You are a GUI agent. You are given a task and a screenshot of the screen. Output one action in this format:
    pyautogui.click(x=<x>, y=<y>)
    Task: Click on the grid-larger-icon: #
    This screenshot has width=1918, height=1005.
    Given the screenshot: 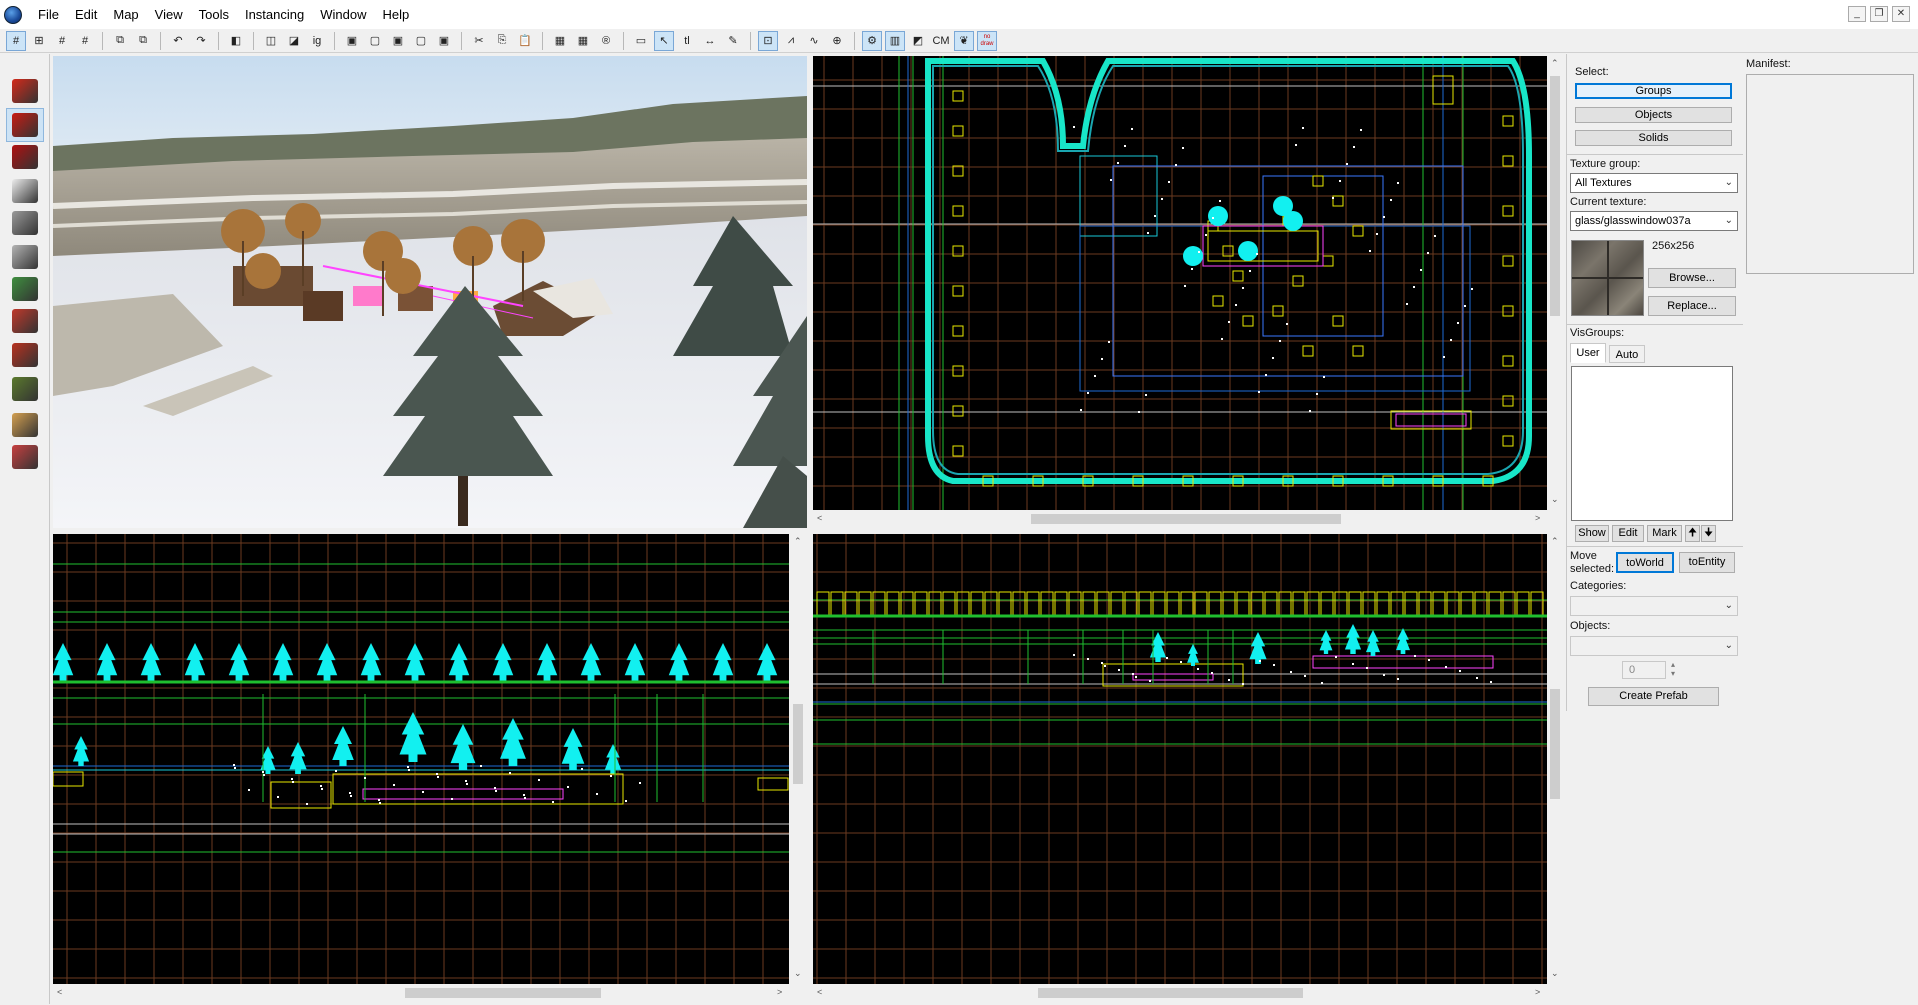 What is the action you would take?
    pyautogui.click(x=62, y=41)
    